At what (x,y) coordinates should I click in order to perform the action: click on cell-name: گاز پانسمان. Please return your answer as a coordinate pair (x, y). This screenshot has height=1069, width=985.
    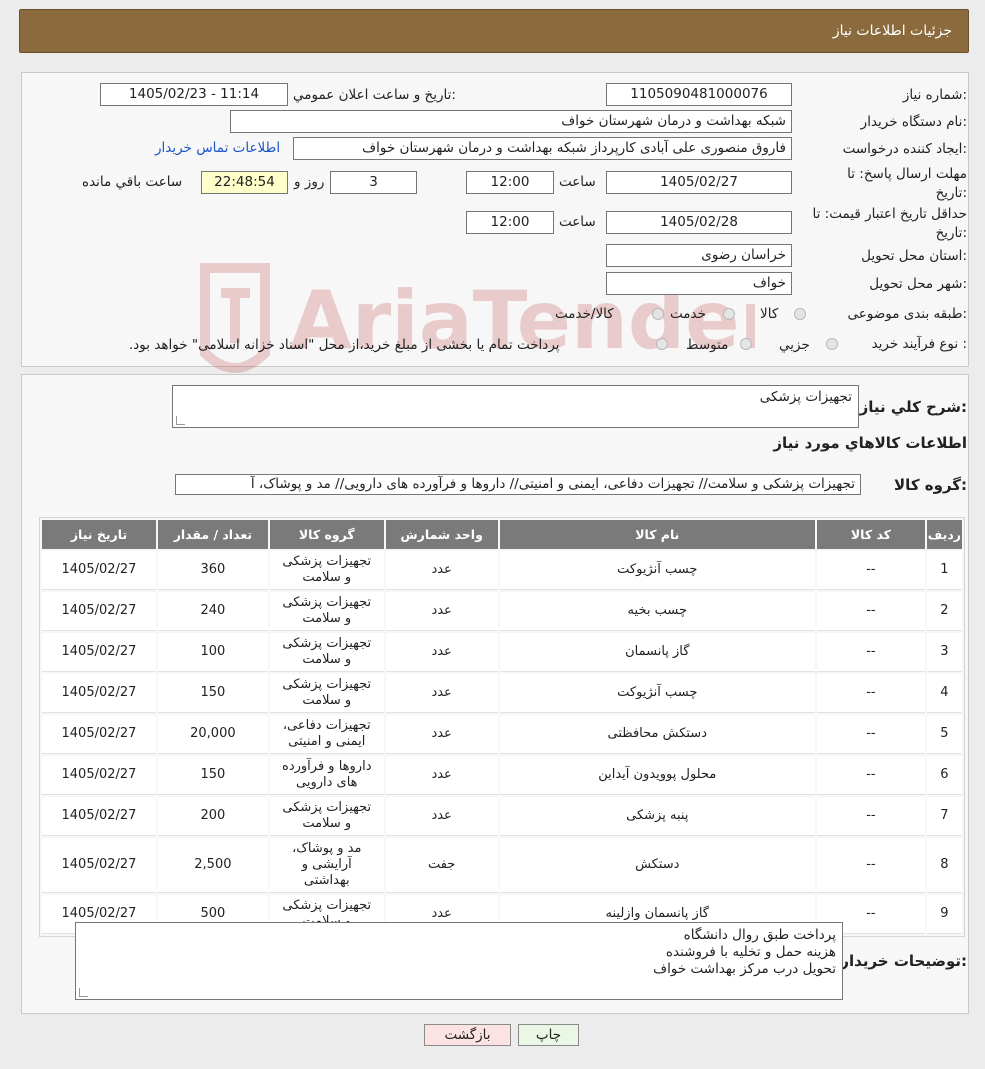
    Looking at the image, I should click on (657, 652).